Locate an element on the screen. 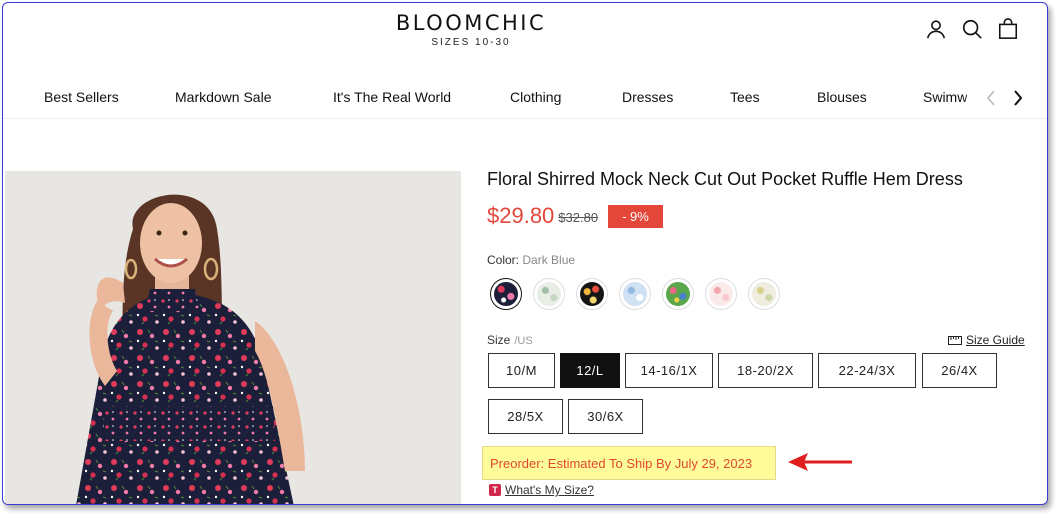  swatch-dark-blue-fill is located at coordinates (506, 294).